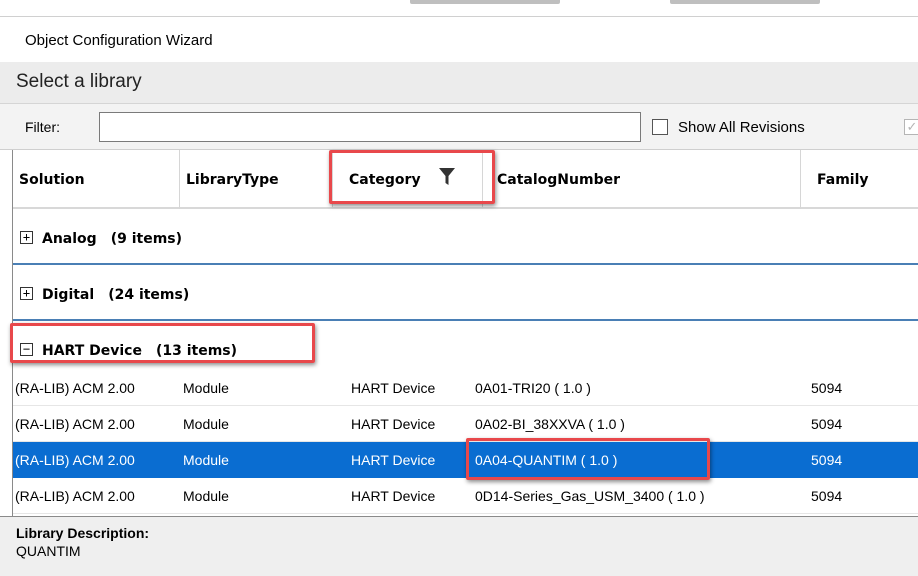  What do you see at coordinates (533, 388) in the screenshot?
I see `cell-catalognumber: 0A01-TRI20 ( 1.0 )` at bounding box center [533, 388].